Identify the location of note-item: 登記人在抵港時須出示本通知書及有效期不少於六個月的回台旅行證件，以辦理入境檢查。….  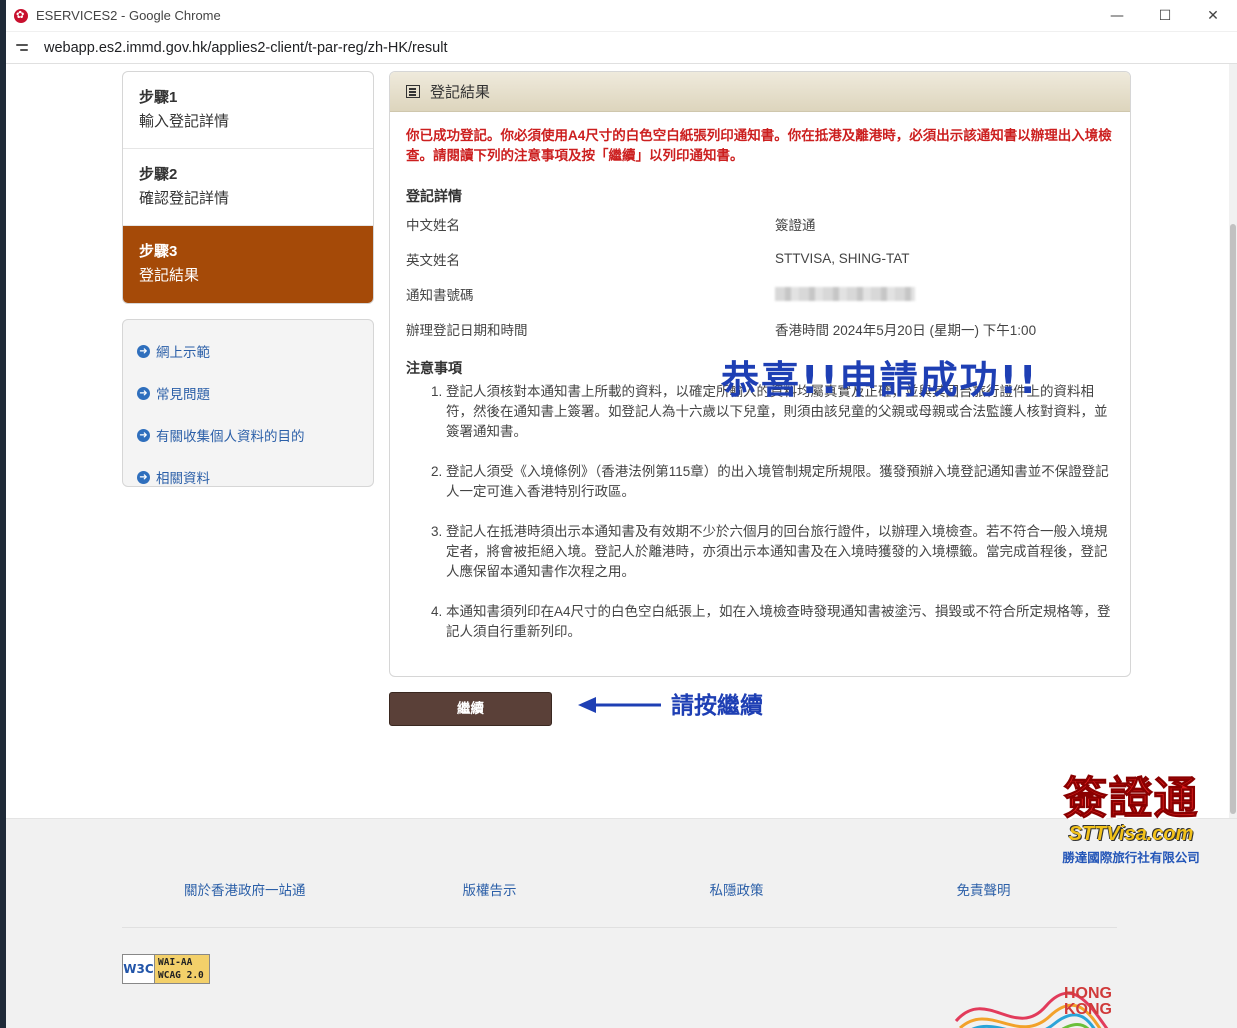
(780, 552).